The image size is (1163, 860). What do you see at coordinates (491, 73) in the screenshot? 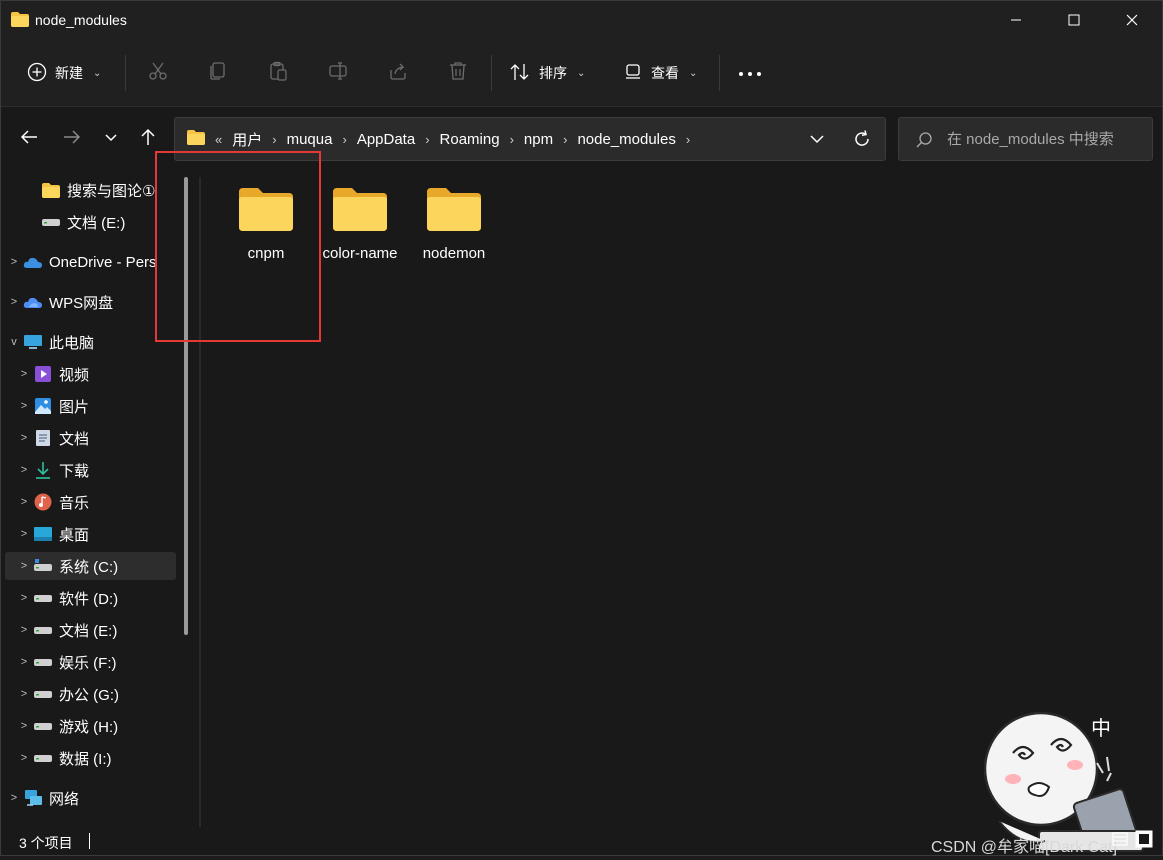
I see `toolbar-divider` at bounding box center [491, 73].